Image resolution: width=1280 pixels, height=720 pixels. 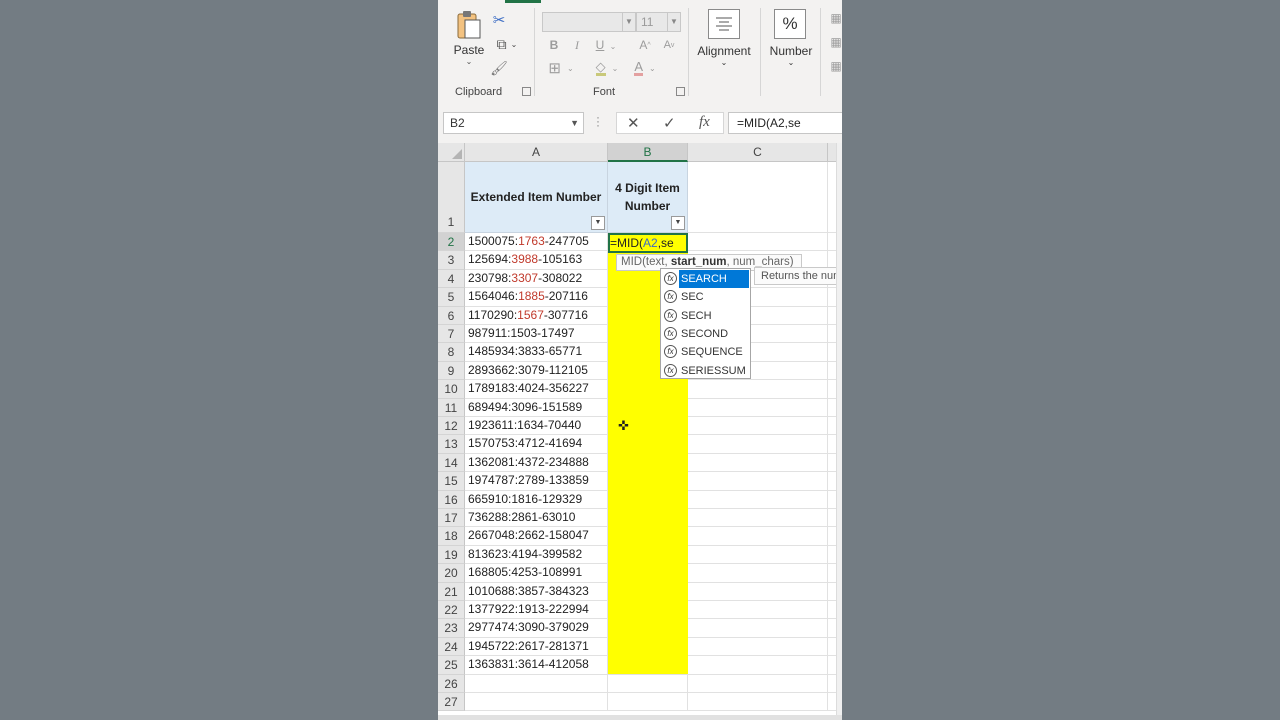 I want to click on row-header: 1, so click(x=451, y=197).